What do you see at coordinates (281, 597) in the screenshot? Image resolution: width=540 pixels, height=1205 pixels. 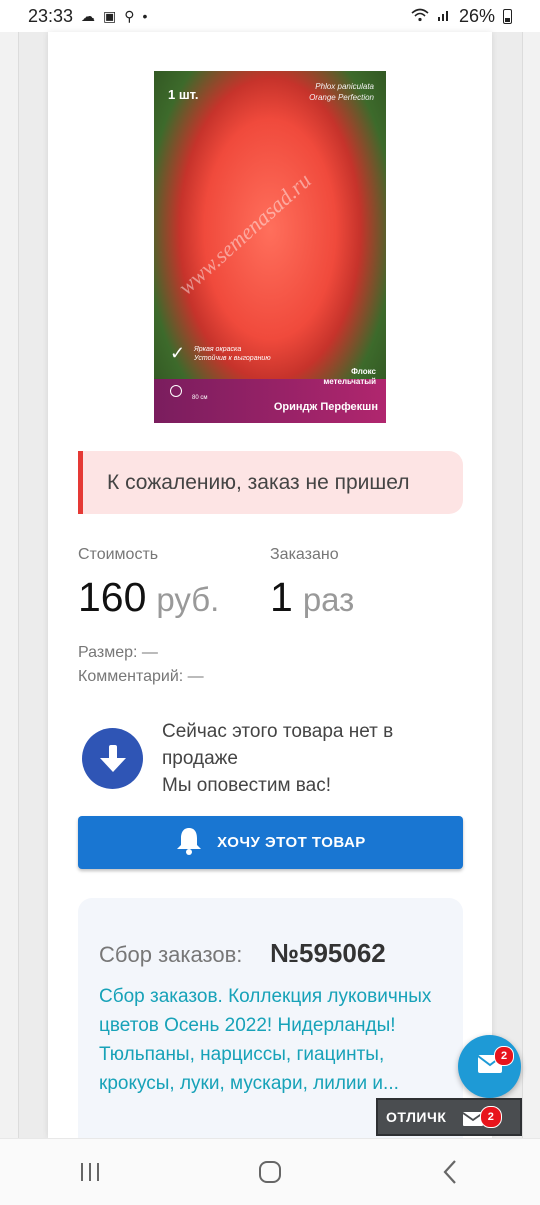 I see `ordered-value: 1` at bounding box center [281, 597].